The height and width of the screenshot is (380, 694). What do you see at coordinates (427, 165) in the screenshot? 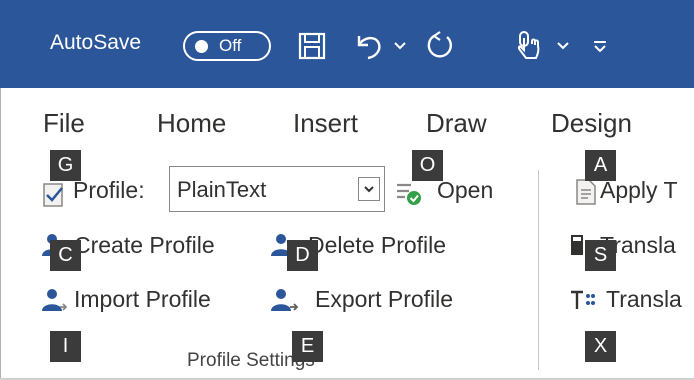
I see `keytip-o: O` at bounding box center [427, 165].